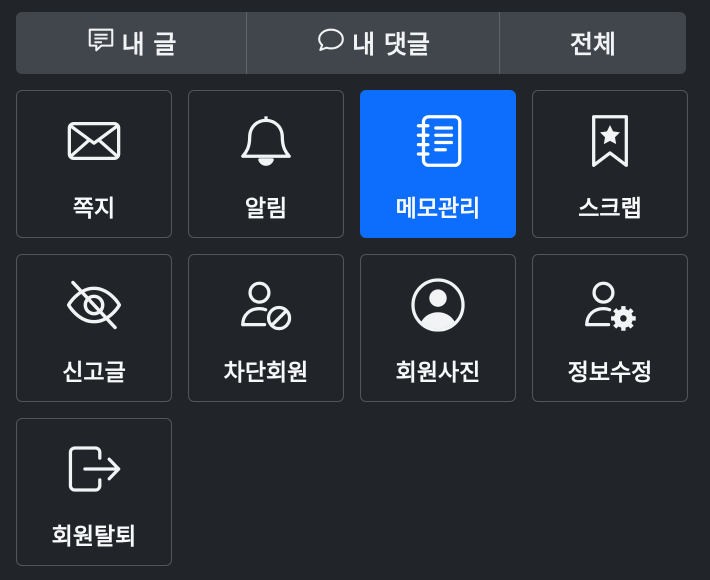 The image size is (710, 580). Describe the element at coordinates (438, 373) in the screenshot. I see `tile-member-photo-label: 회원사진` at that location.